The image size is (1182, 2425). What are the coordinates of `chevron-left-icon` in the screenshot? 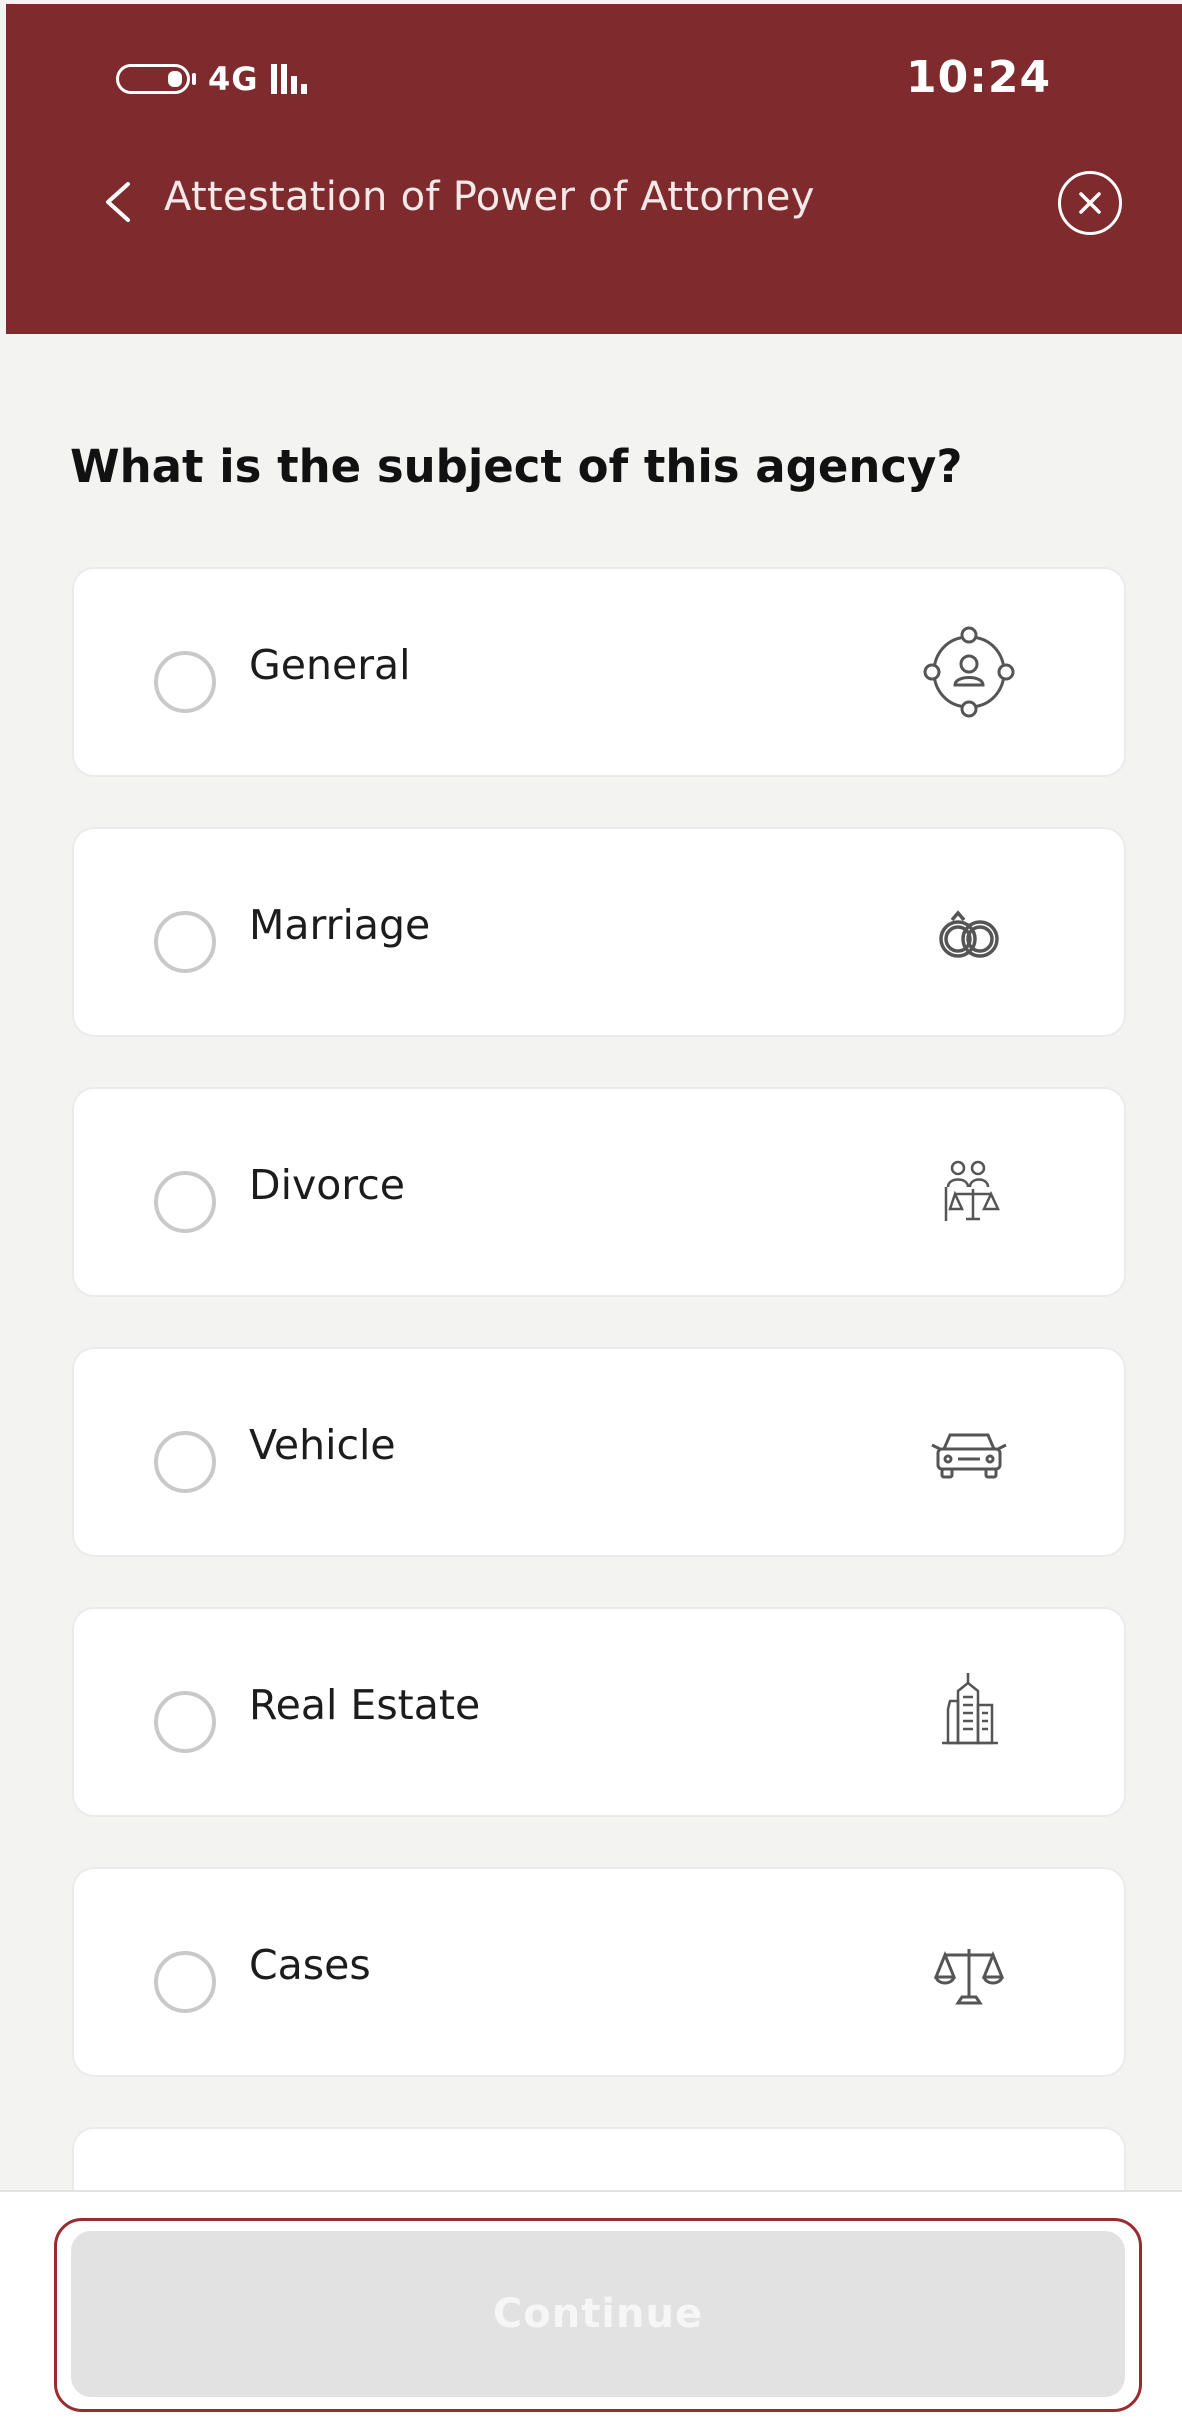 It's located at (118, 202).